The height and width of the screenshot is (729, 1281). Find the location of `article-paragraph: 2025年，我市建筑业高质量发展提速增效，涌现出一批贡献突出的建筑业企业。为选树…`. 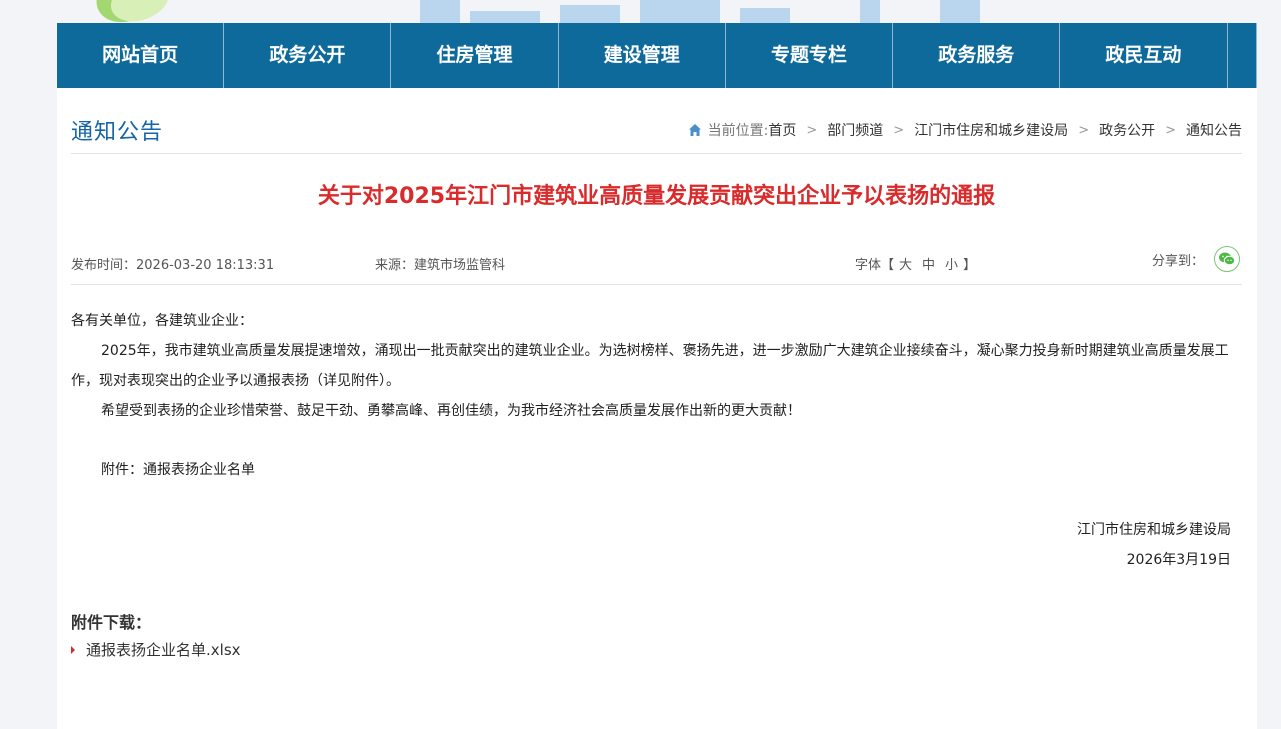

article-paragraph: 2025年，我市建筑业高质量发展提速增效，涌现出一批贡献突出的建筑业企业。为选树… is located at coordinates (650, 366).